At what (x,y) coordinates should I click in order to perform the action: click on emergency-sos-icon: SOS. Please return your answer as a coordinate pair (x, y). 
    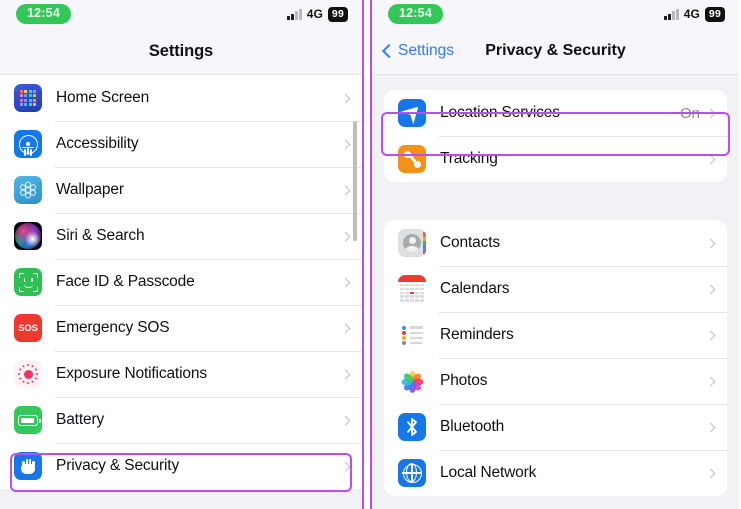
    Looking at the image, I should click on (28, 328).